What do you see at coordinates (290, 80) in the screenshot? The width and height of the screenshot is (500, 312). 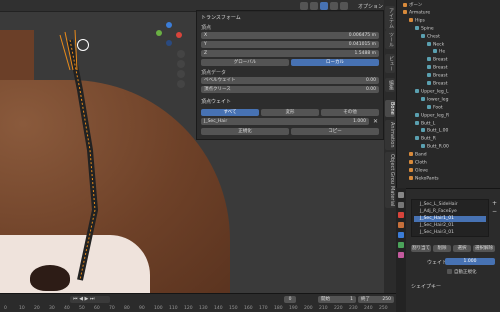 I see `bevel-weight-field: ベベルウェイト 0.00` at bounding box center [290, 80].